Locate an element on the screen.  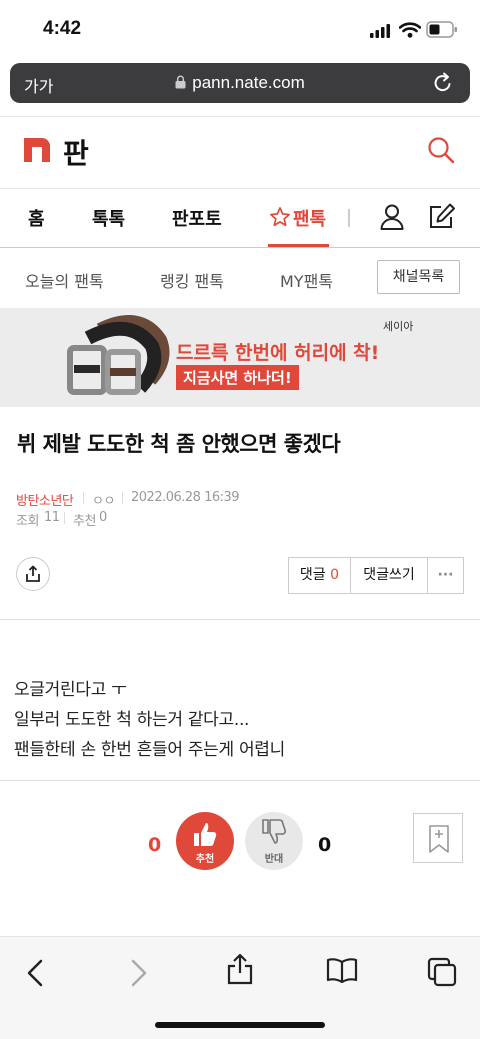
share-sheet-icon is located at coordinates (240, 969).